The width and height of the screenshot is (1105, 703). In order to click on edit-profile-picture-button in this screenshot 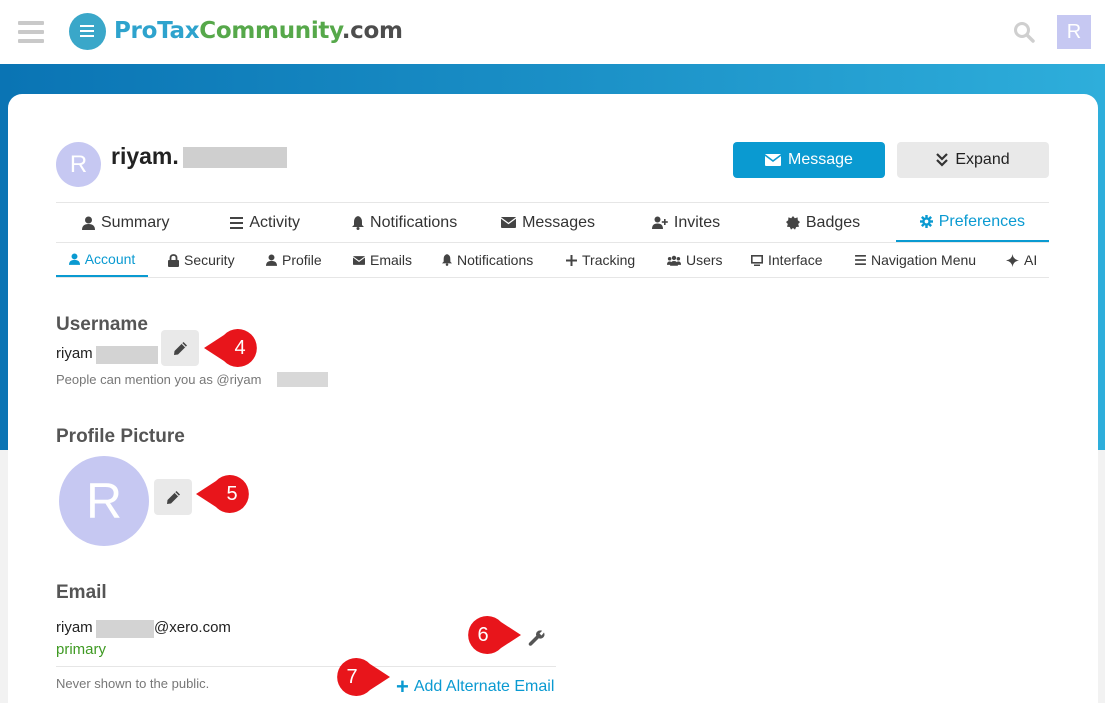, I will do `click(173, 497)`.